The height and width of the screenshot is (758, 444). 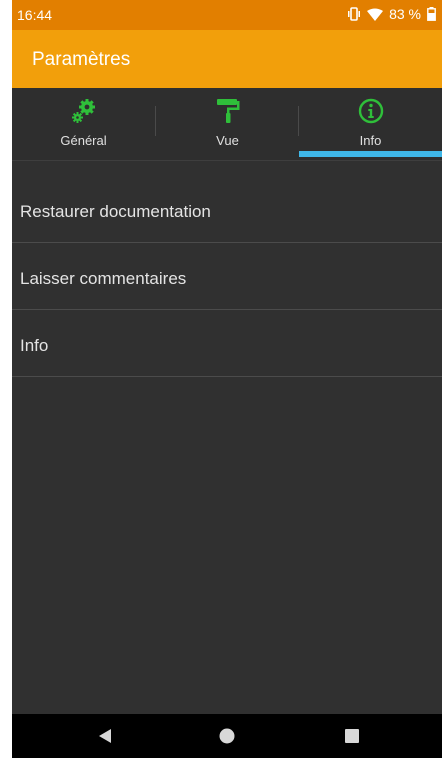 What do you see at coordinates (103, 278) in the screenshot?
I see `list-item-label: Laisser commentaires` at bounding box center [103, 278].